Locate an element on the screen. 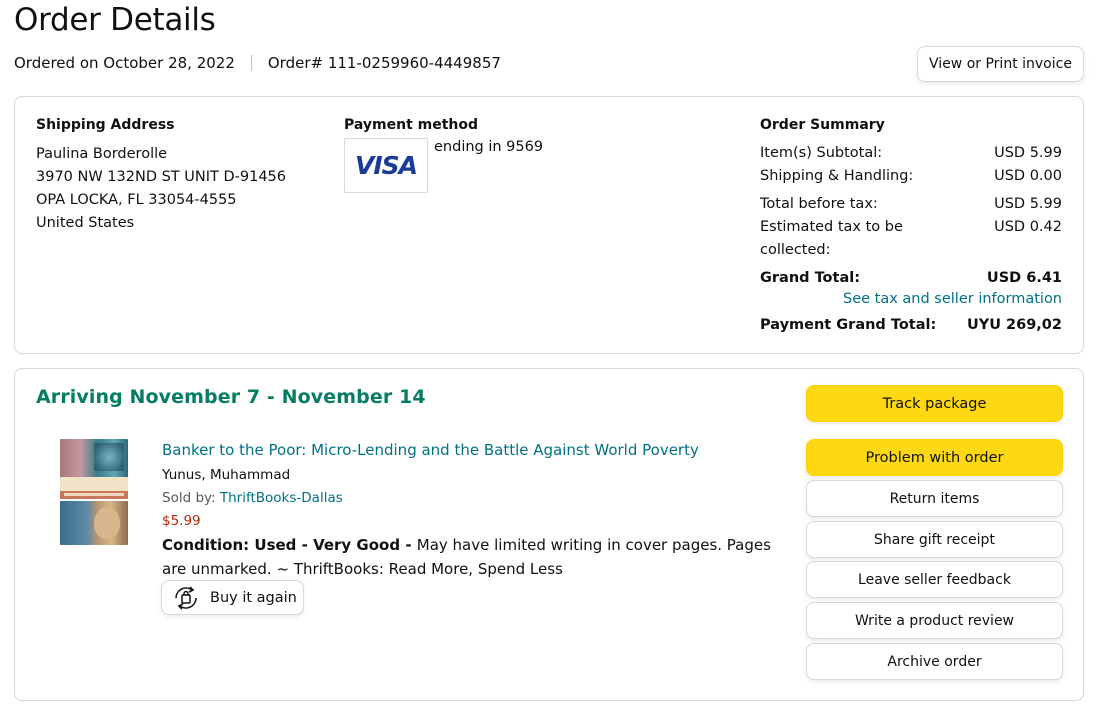  grand-total-value: USD 6.41 is located at coordinates (1024, 278).